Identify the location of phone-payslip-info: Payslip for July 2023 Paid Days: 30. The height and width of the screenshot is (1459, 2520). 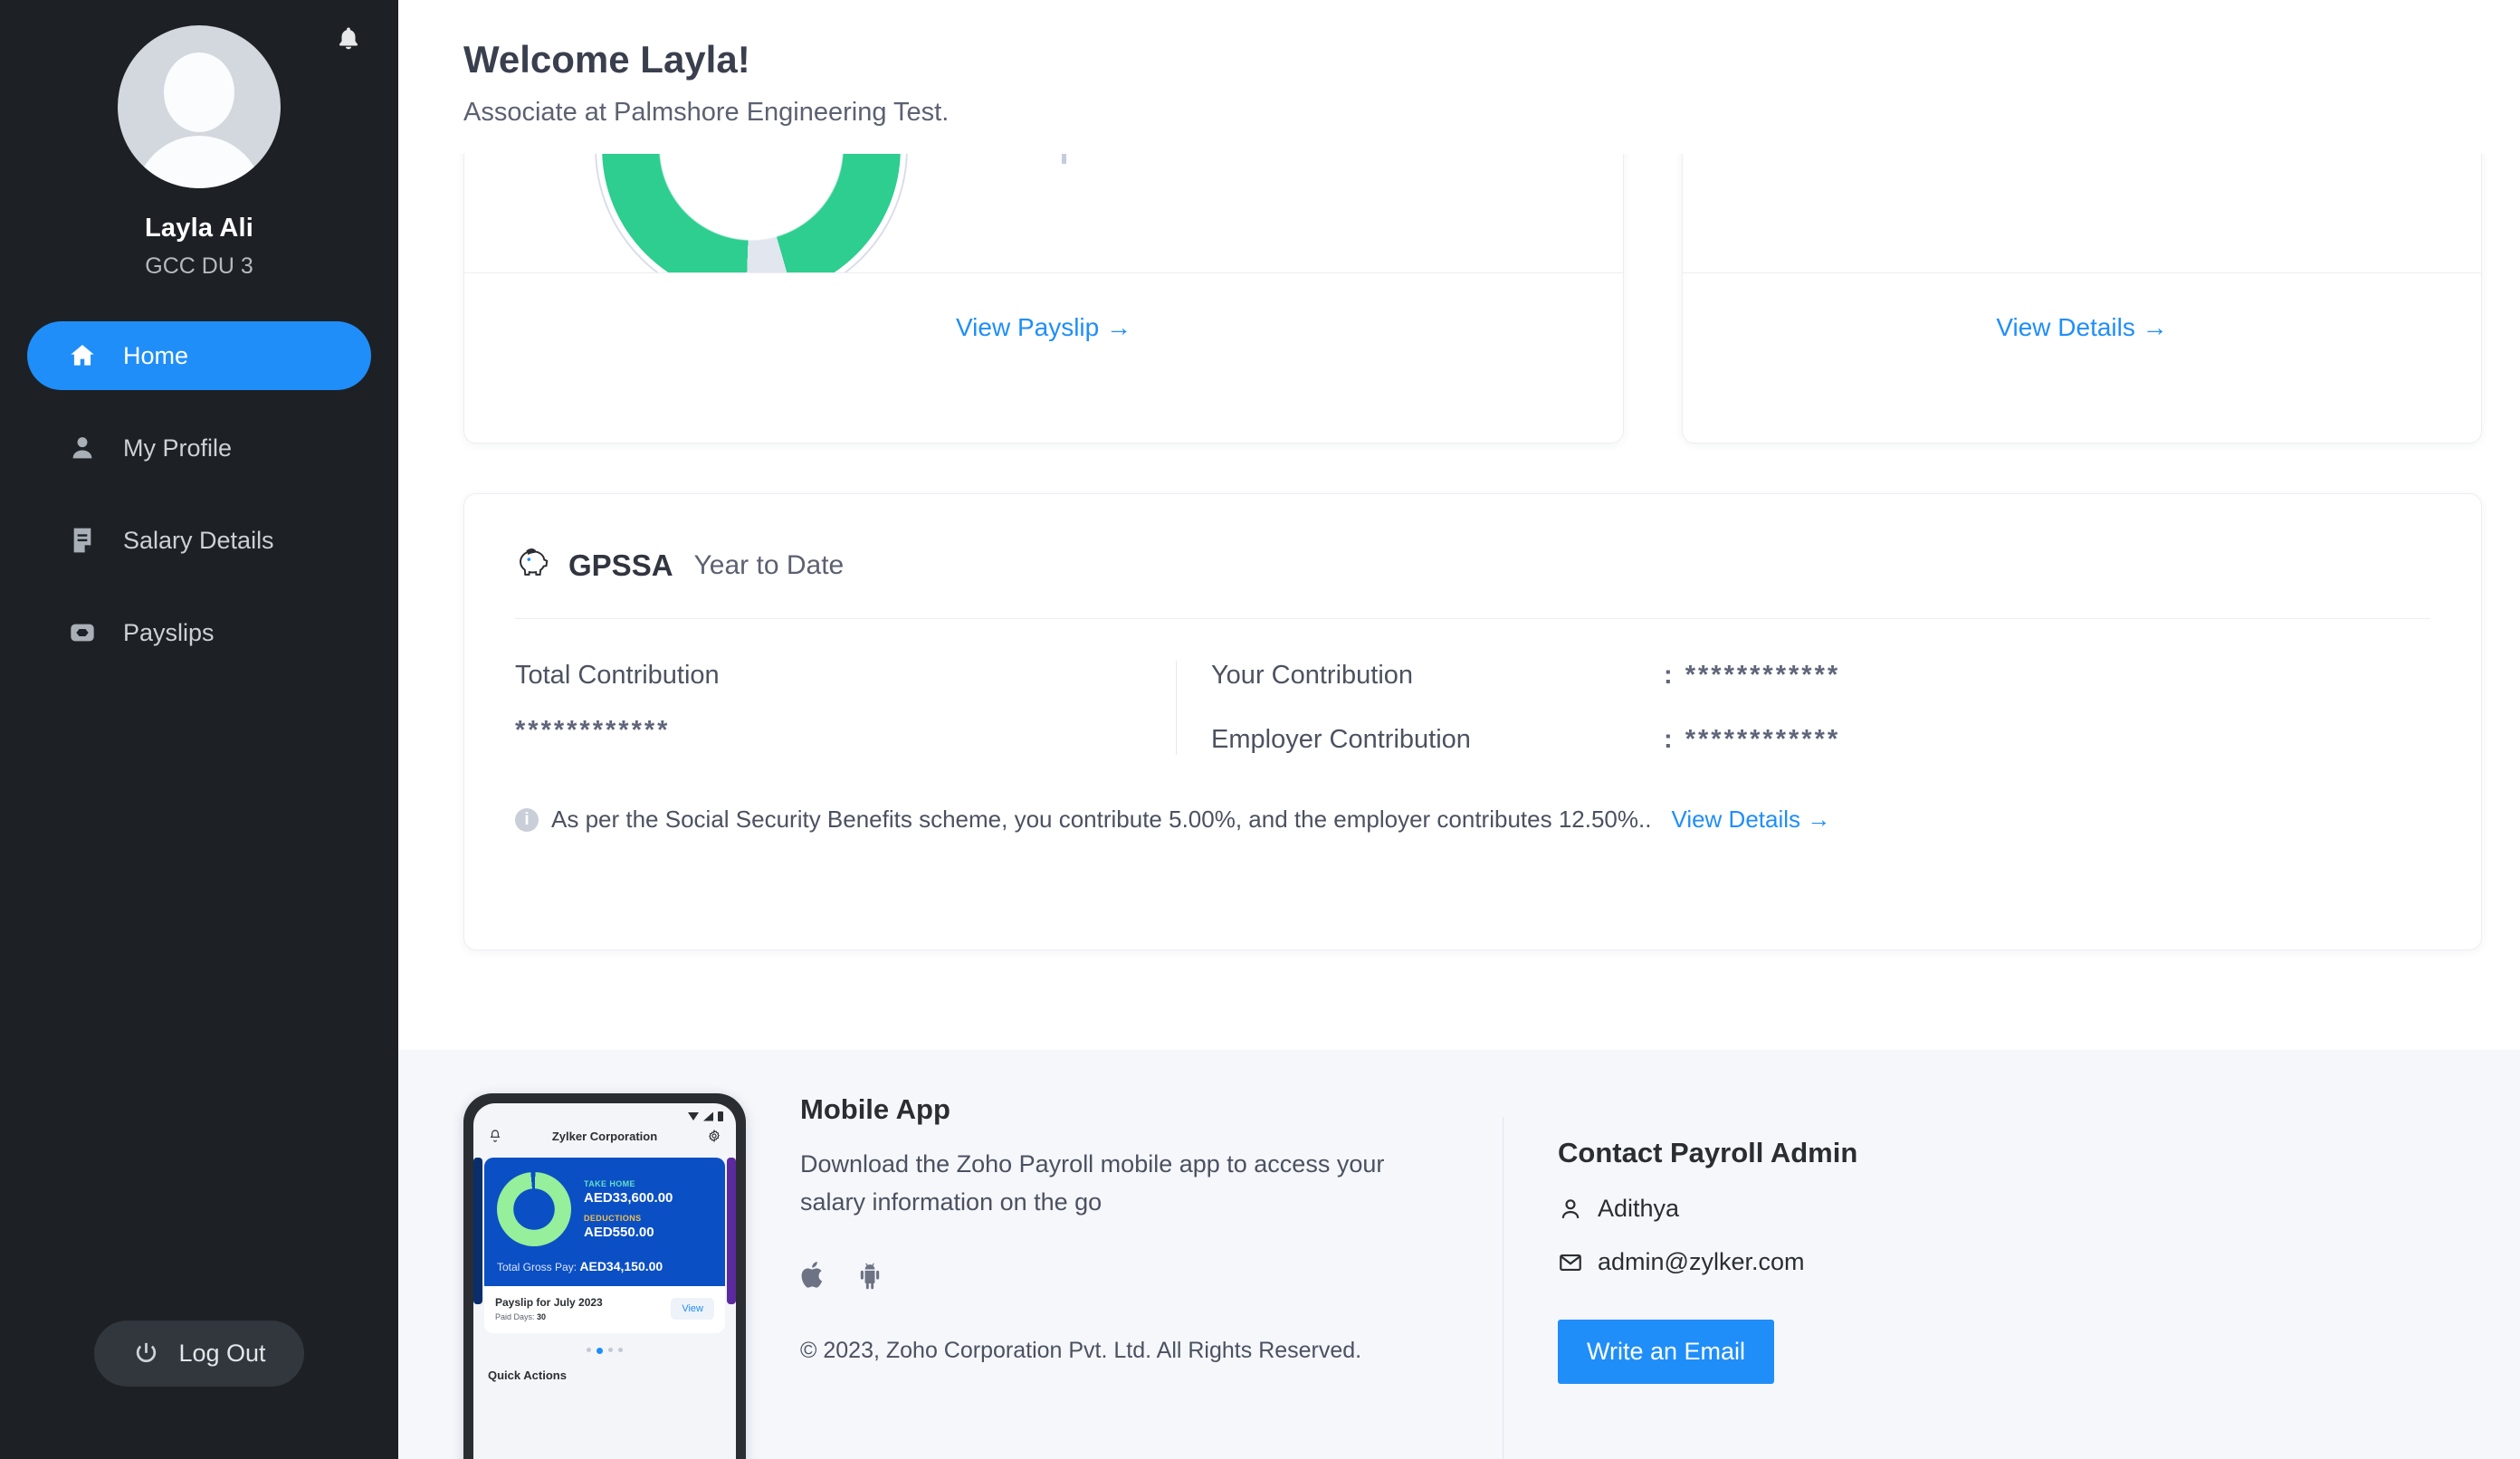
(549, 1308).